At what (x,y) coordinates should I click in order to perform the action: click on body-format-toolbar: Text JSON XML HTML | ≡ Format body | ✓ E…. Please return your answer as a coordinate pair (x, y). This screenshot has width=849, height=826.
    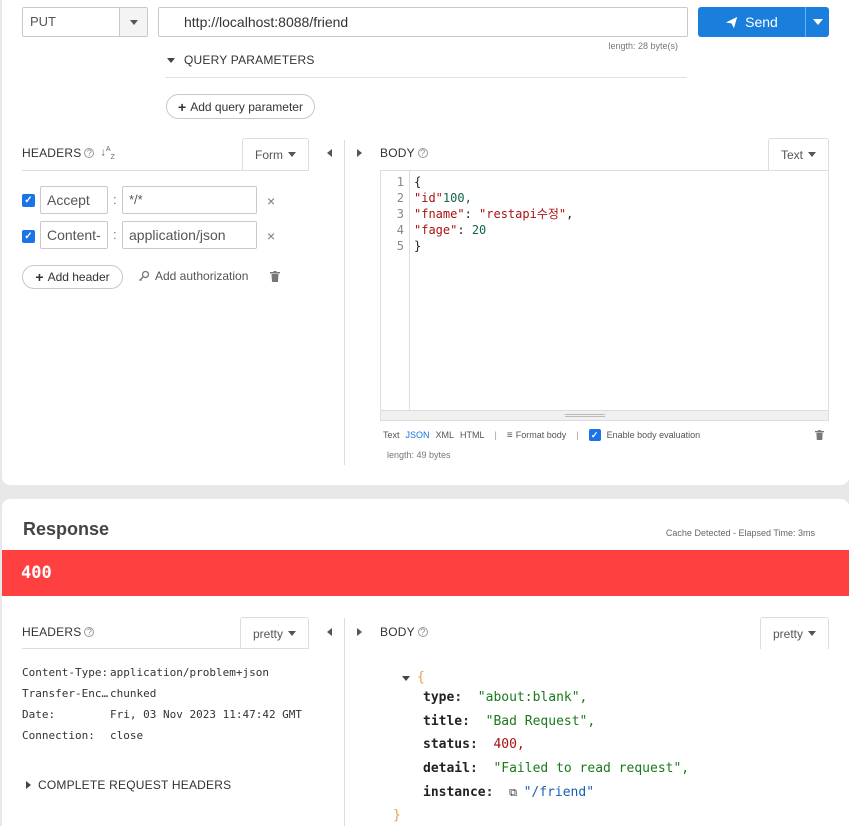
    Looking at the image, I should click on (541, 435).